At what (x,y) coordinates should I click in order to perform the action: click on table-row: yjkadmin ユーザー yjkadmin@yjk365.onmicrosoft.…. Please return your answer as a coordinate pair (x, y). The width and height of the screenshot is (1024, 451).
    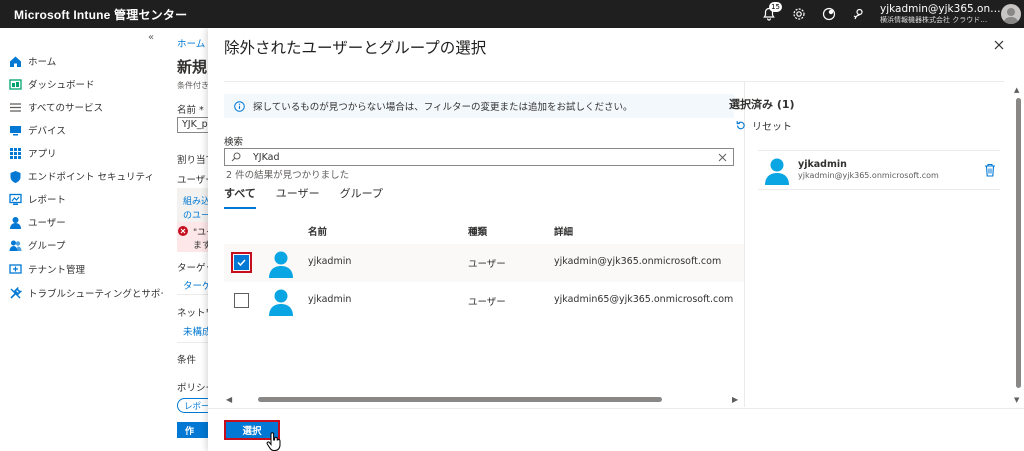
    Looking at the image, I should click on (484, 263).